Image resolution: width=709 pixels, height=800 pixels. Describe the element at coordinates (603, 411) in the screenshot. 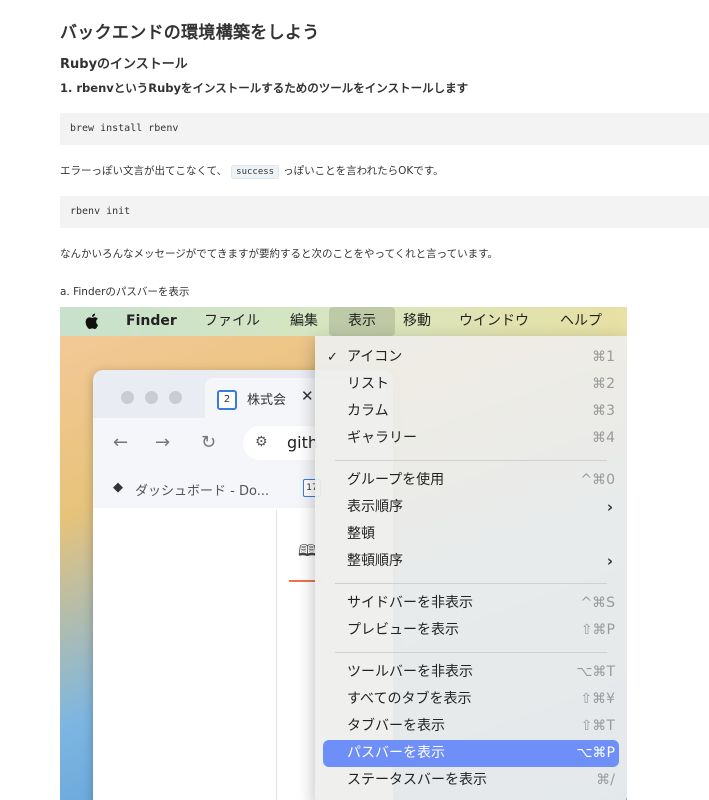

I see `menu-item-shortcut: ⌘3` at that location.